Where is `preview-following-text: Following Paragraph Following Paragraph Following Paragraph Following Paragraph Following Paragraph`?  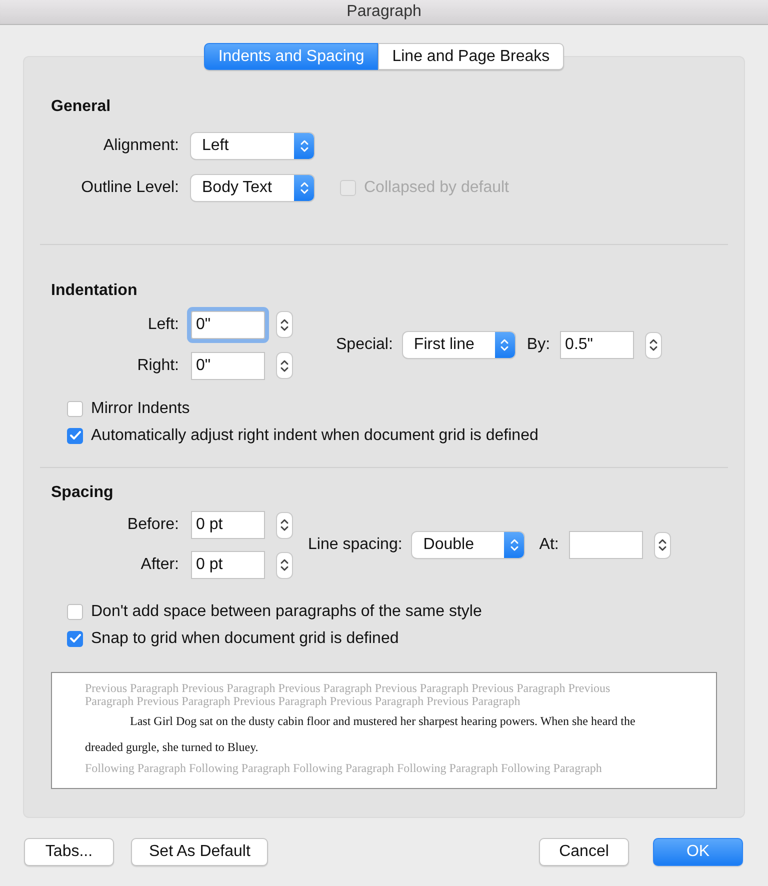 preview-following-text: Following Paragraph Following Paragraph Following Paragraph Following Paragraph Following Paragraph is located at coordinates (344, 768).